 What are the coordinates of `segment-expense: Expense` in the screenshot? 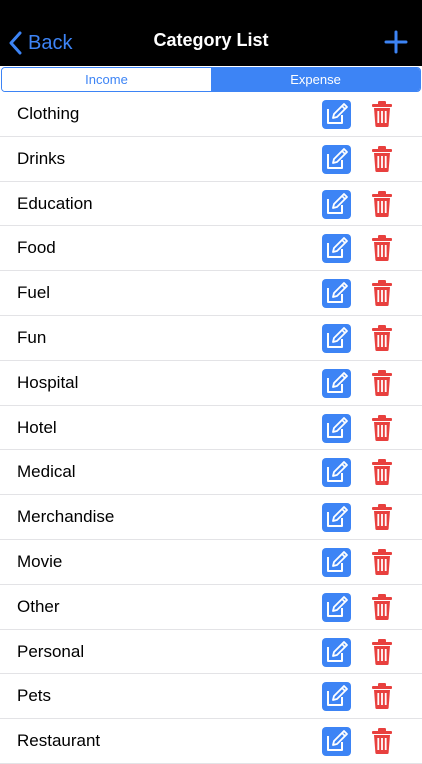 It's located at (315, 79).